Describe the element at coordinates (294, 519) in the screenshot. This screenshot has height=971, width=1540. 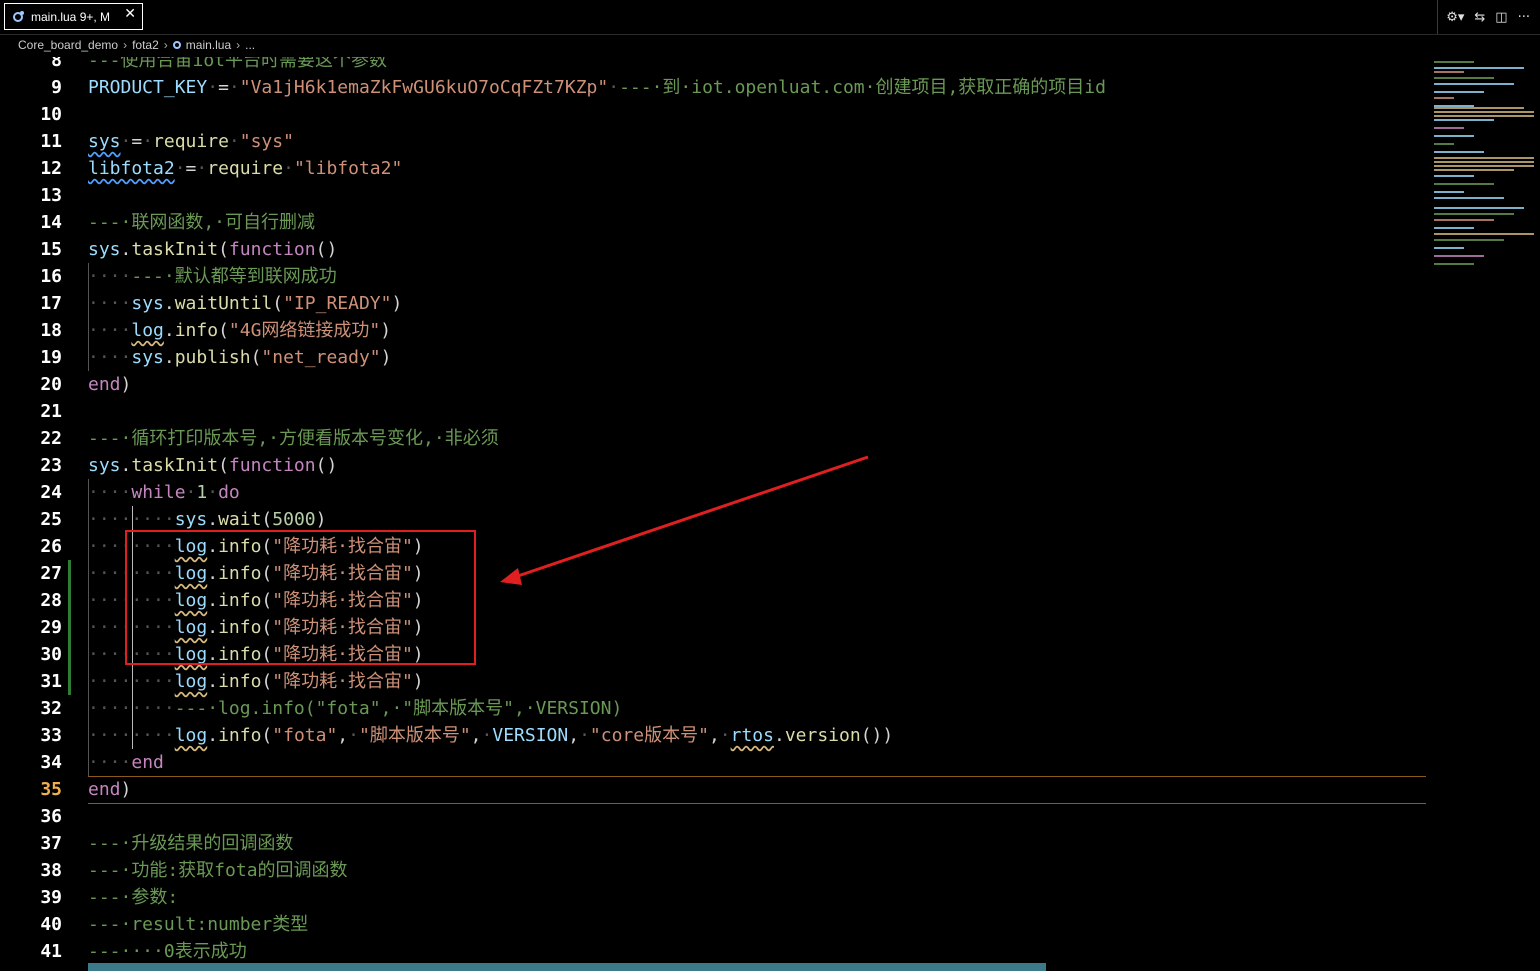
I see `code-token: 5000` at that location.